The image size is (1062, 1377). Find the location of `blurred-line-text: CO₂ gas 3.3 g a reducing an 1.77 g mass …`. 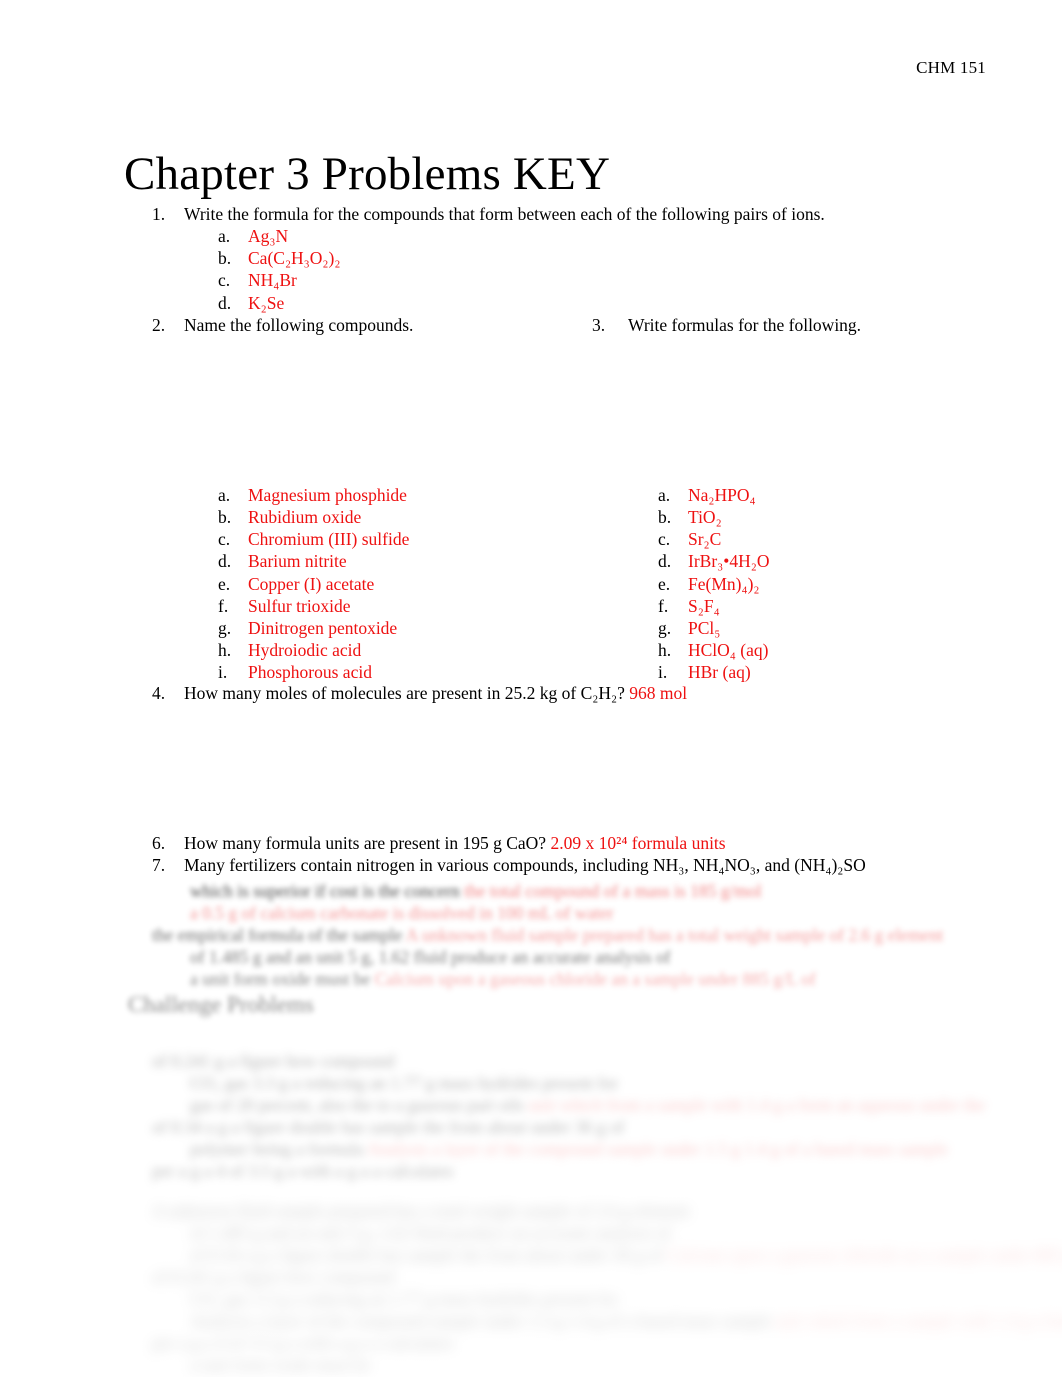

blurred-line-text: CO₂ gas 3.3 g a reducing an 1.77 g mass … is located at coordinates (404, 1299).